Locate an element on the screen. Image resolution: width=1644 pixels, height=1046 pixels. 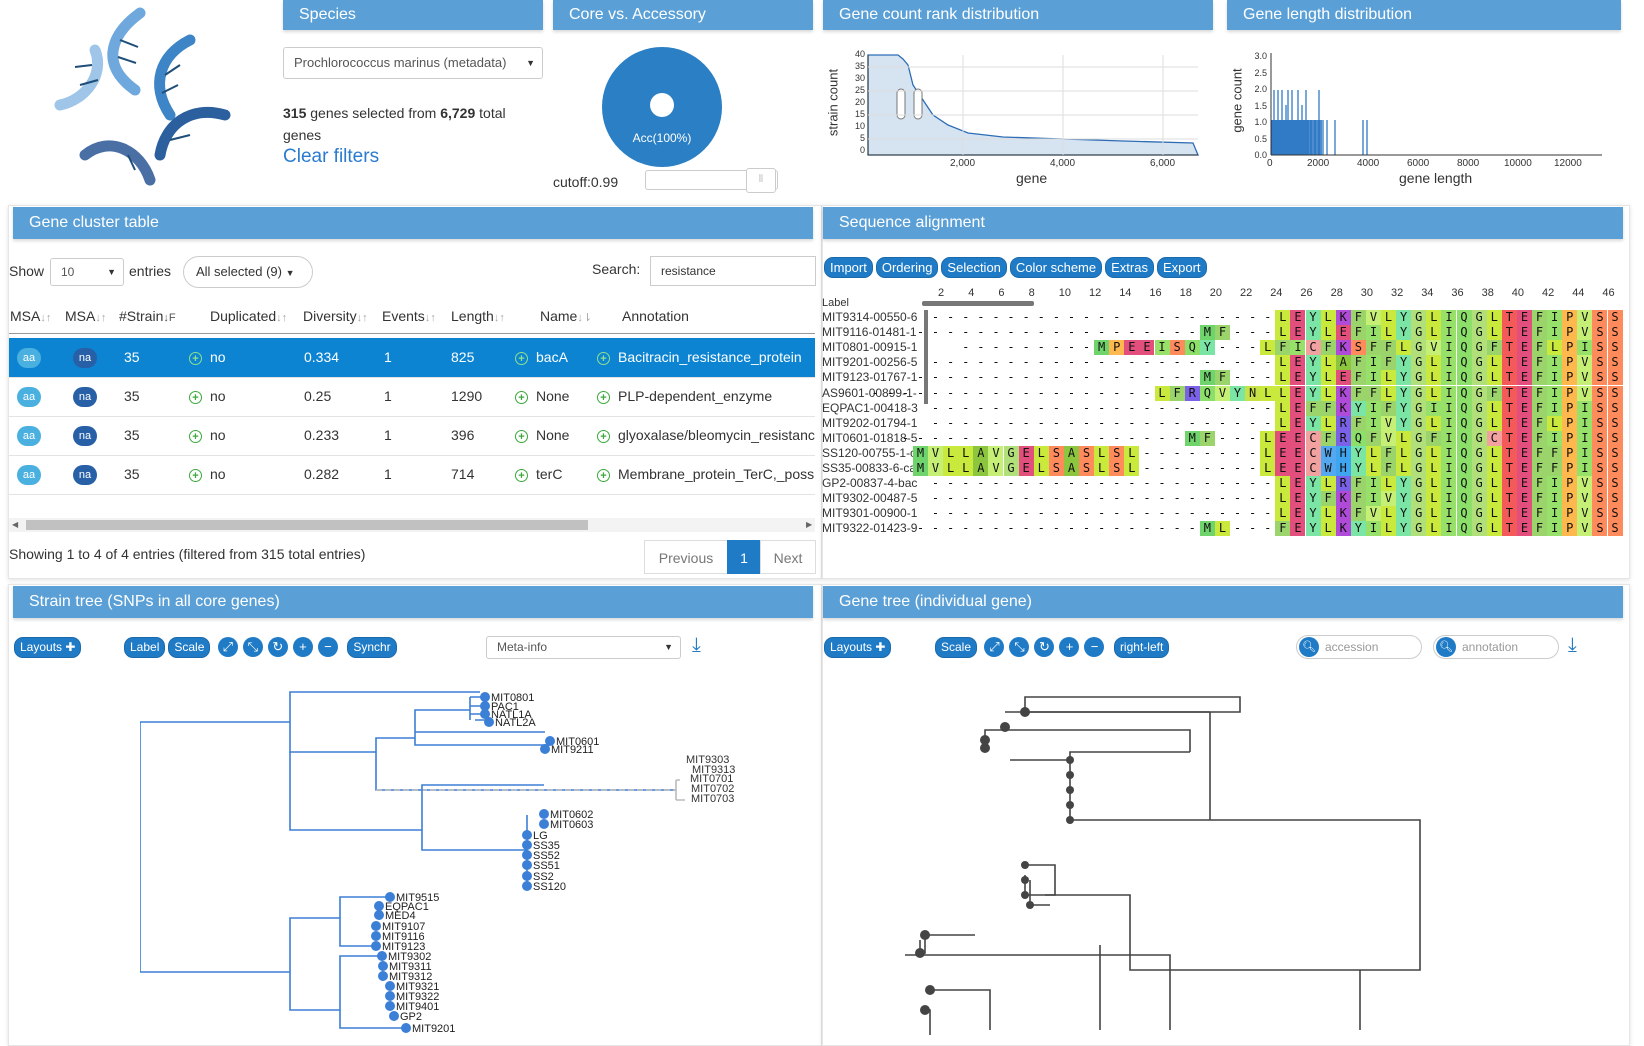
annotation-search: 🔍︎ annotation is located at coordinates (1496, 647).